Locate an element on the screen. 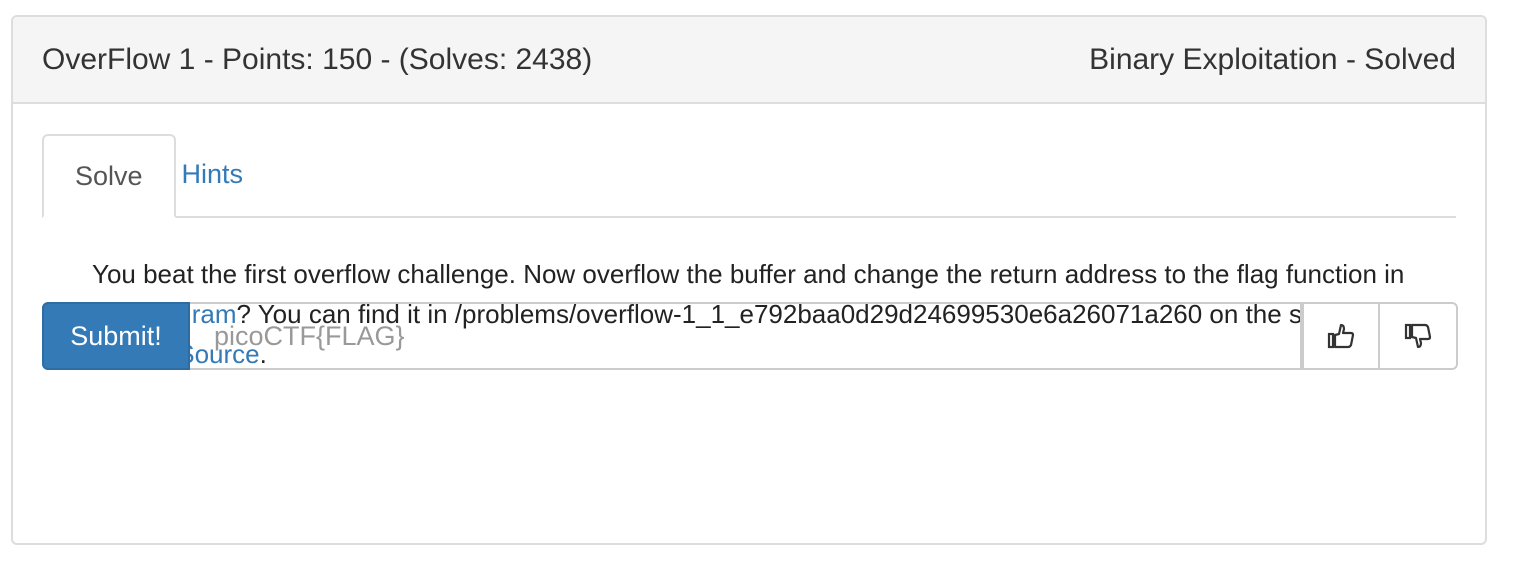 This screenshot has width=1514, height=568. tab-bar: Solve Hints is located at coordinates (749, 176).